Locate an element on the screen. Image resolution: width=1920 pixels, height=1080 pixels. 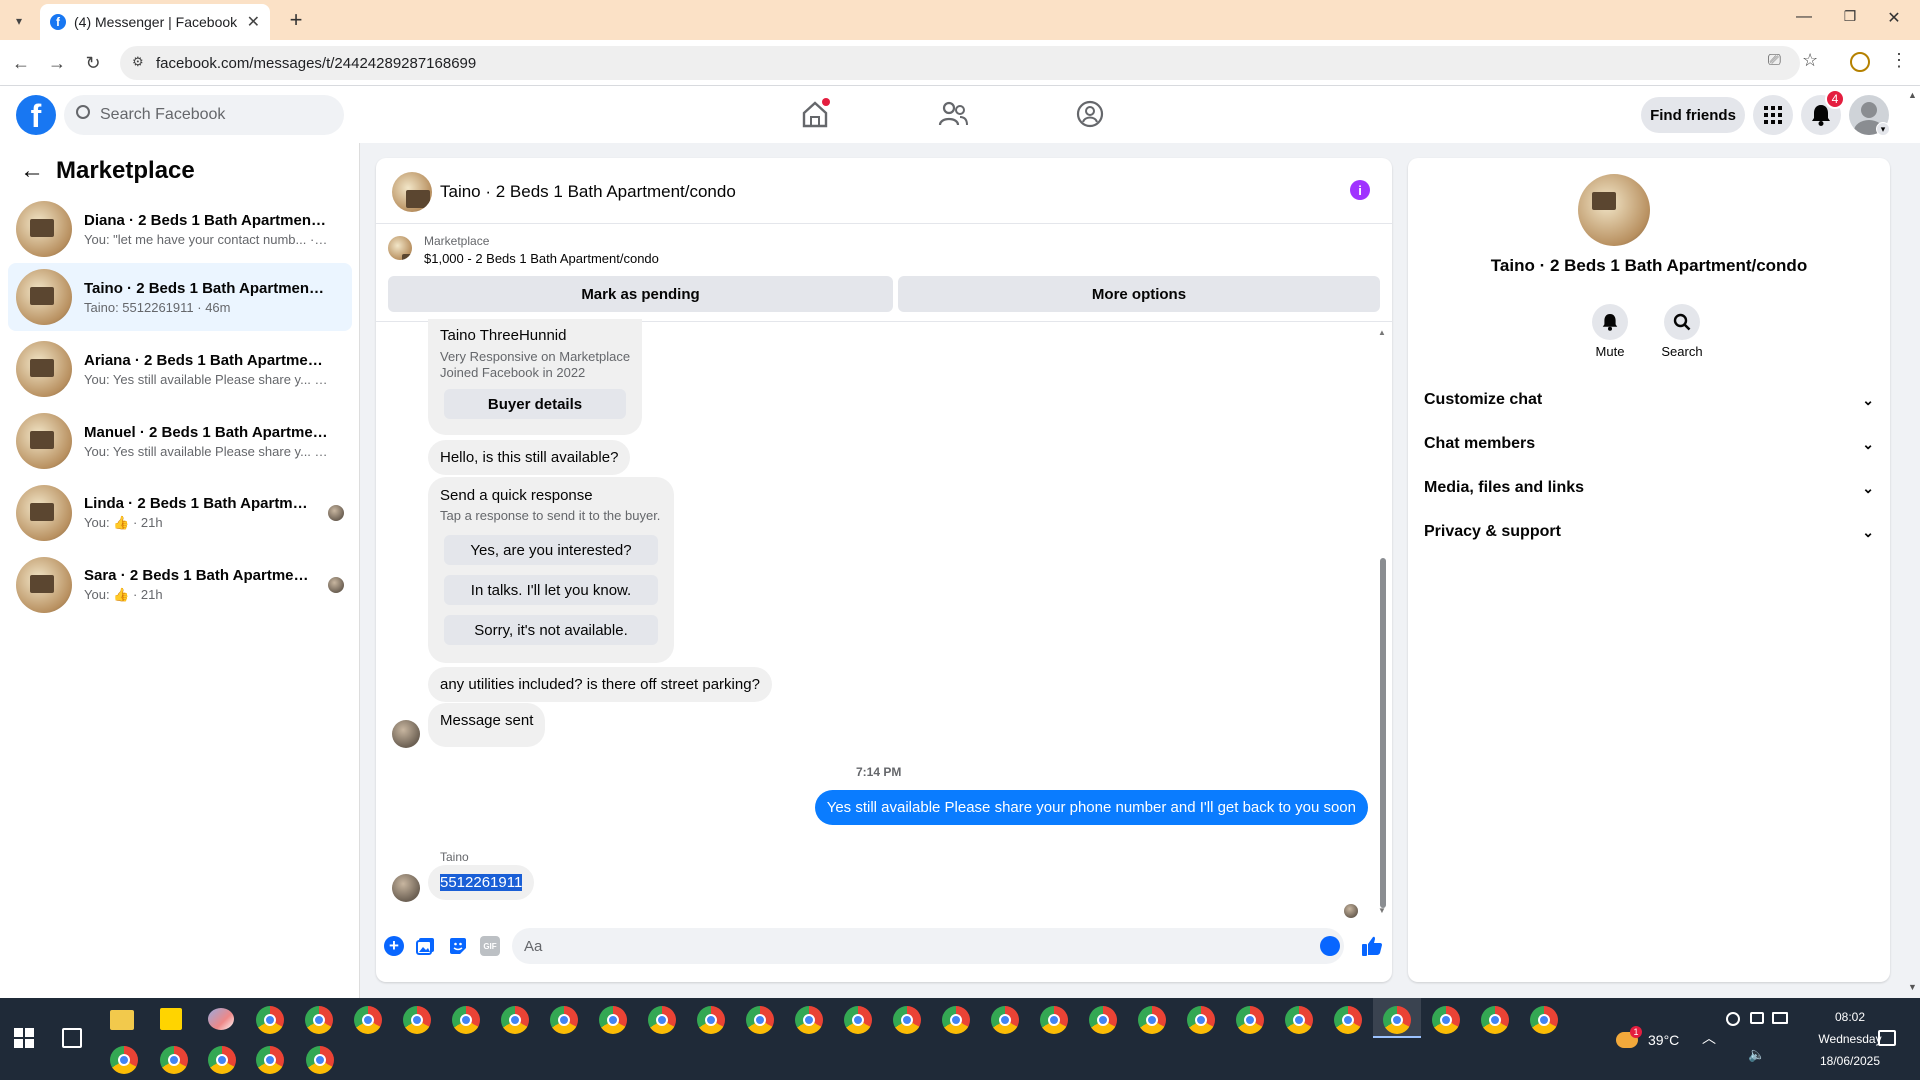
thumbs-up-like-icon is located at coordinates (1372, 946).